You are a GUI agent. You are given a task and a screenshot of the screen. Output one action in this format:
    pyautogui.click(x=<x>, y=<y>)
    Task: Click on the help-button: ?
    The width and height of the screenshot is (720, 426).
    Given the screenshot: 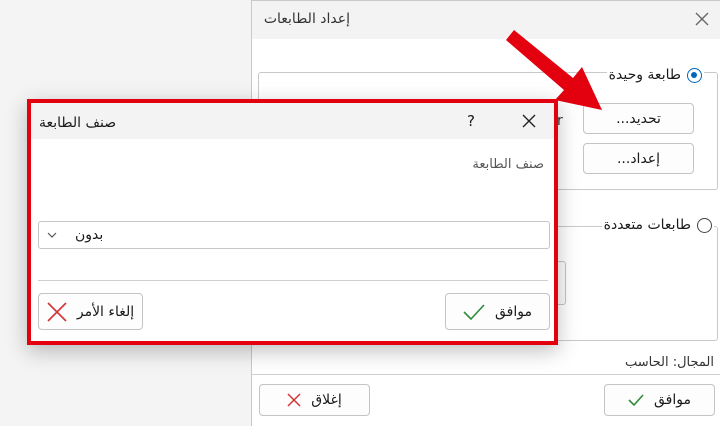 What is the action you would take?
    pyautogui.click(x=471, y=121)
    